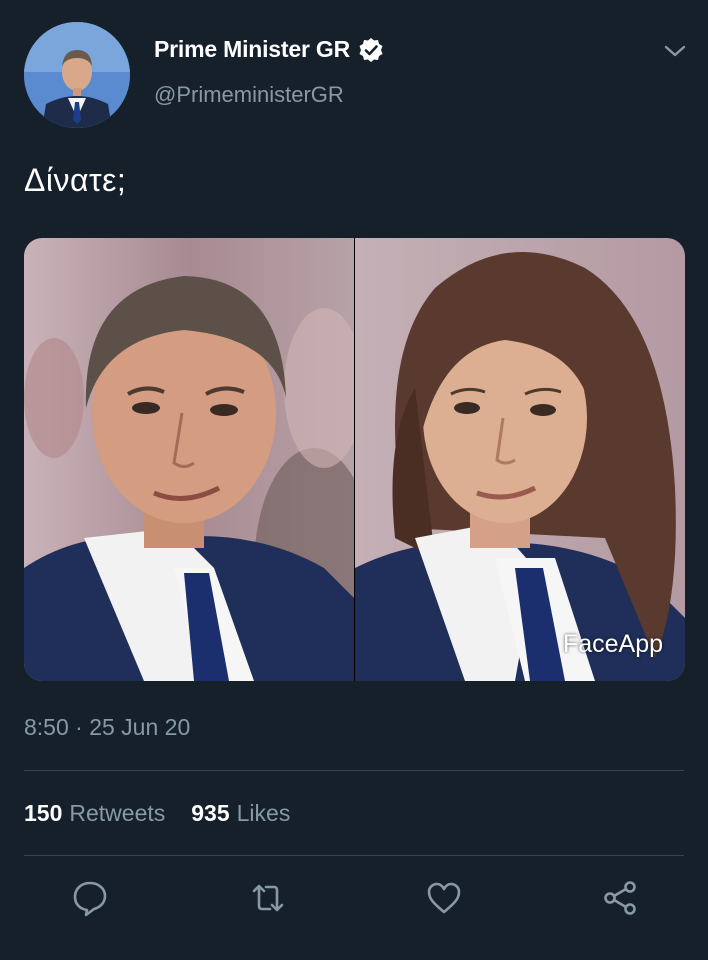 The width and height of the screenshot is (708, 960). What do you see at coordinates (268, 898) in the screenshot?
I see `retweet-icon` at bounding box center [268, 898].